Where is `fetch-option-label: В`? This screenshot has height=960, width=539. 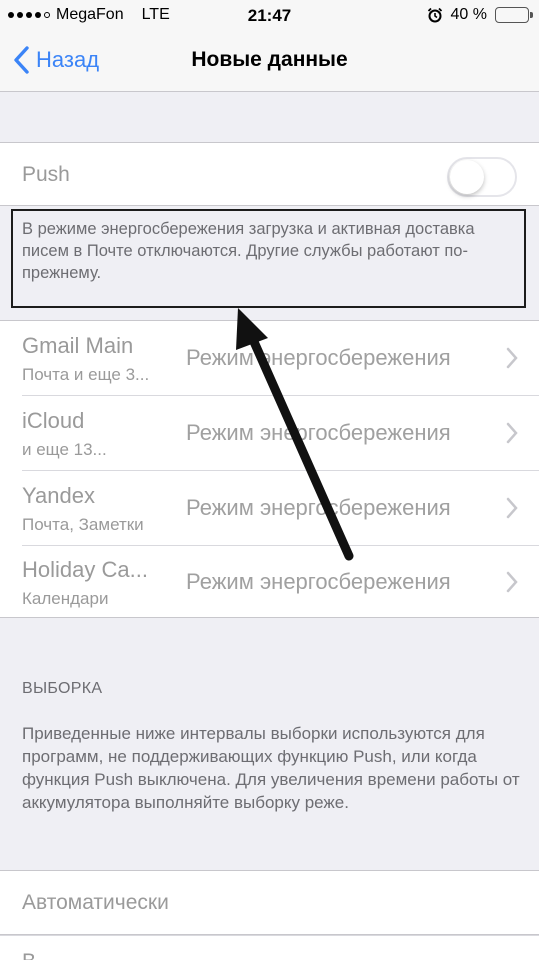
fetch-option-label: В is located at coordinates (29, 955).